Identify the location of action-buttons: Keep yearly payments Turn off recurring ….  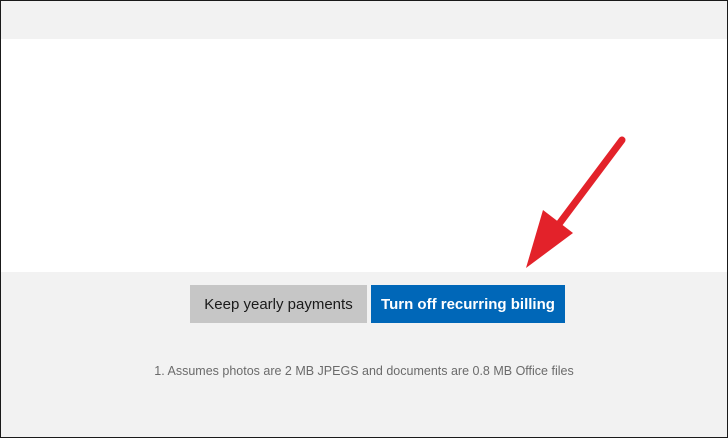
(377, 304).